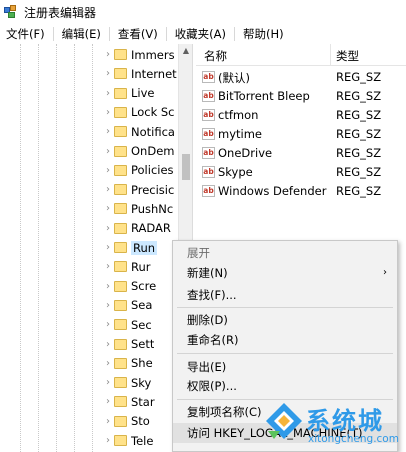 This screenshot has height=452, width=406. What do you see at coordinates (285, 340) in the screenshot?
I see `menu-rename: 重命名(R)` at bounding box center [285, 340].